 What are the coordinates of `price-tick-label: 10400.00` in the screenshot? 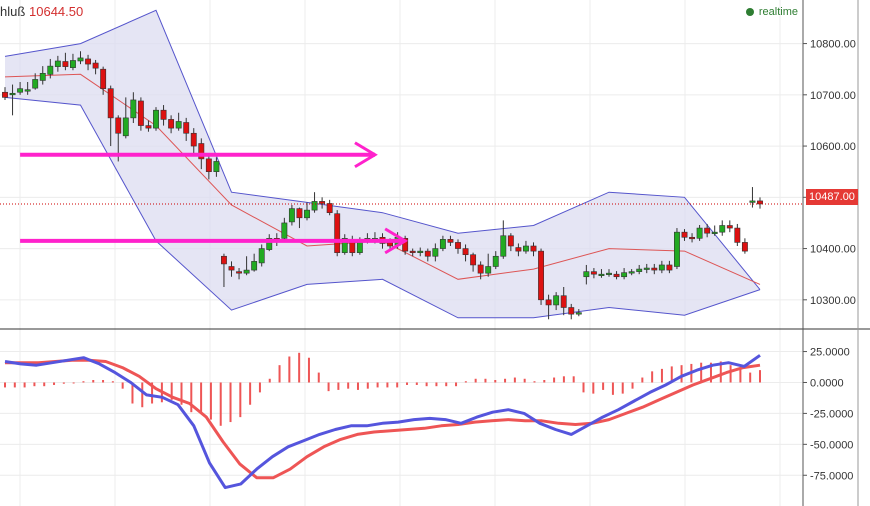 It's located at (833, 250).